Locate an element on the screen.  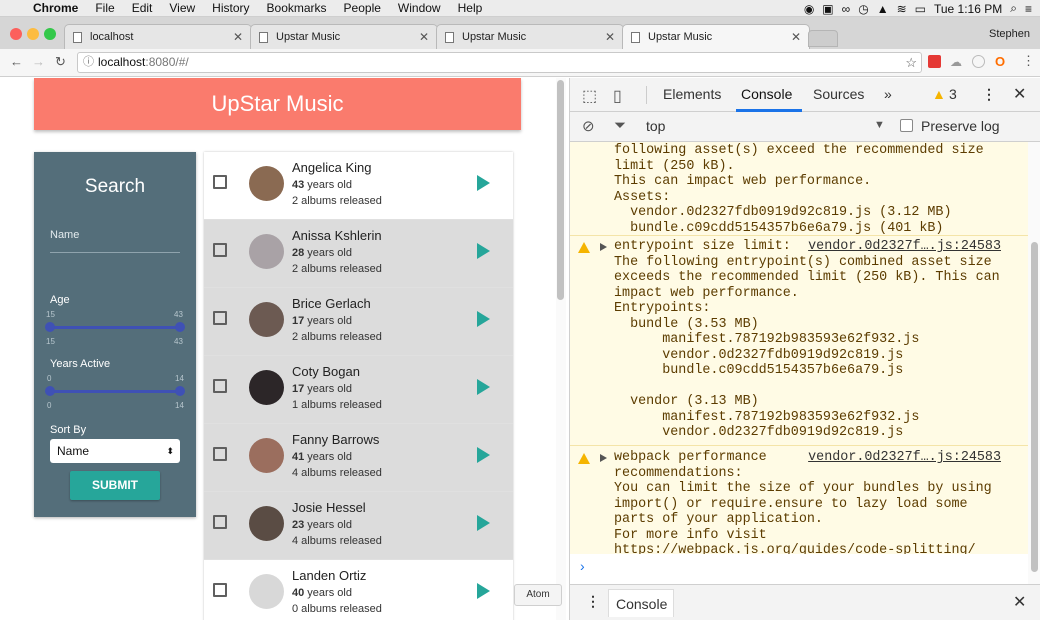
tab-sources: Sources is located at coordinates (838, 94).